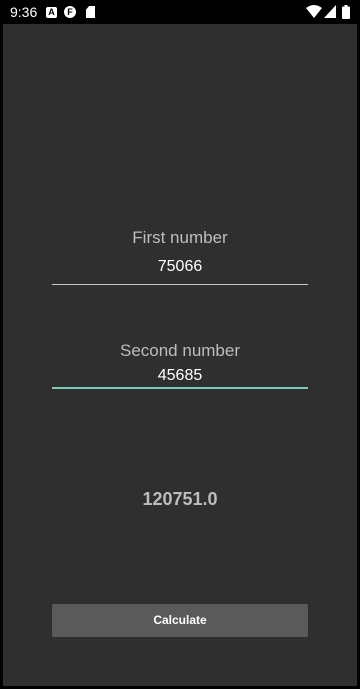  What do you see at coordinates (90, 12) in the screenshot?
I see `sd-card-icon` at bounding box center [90, 12].